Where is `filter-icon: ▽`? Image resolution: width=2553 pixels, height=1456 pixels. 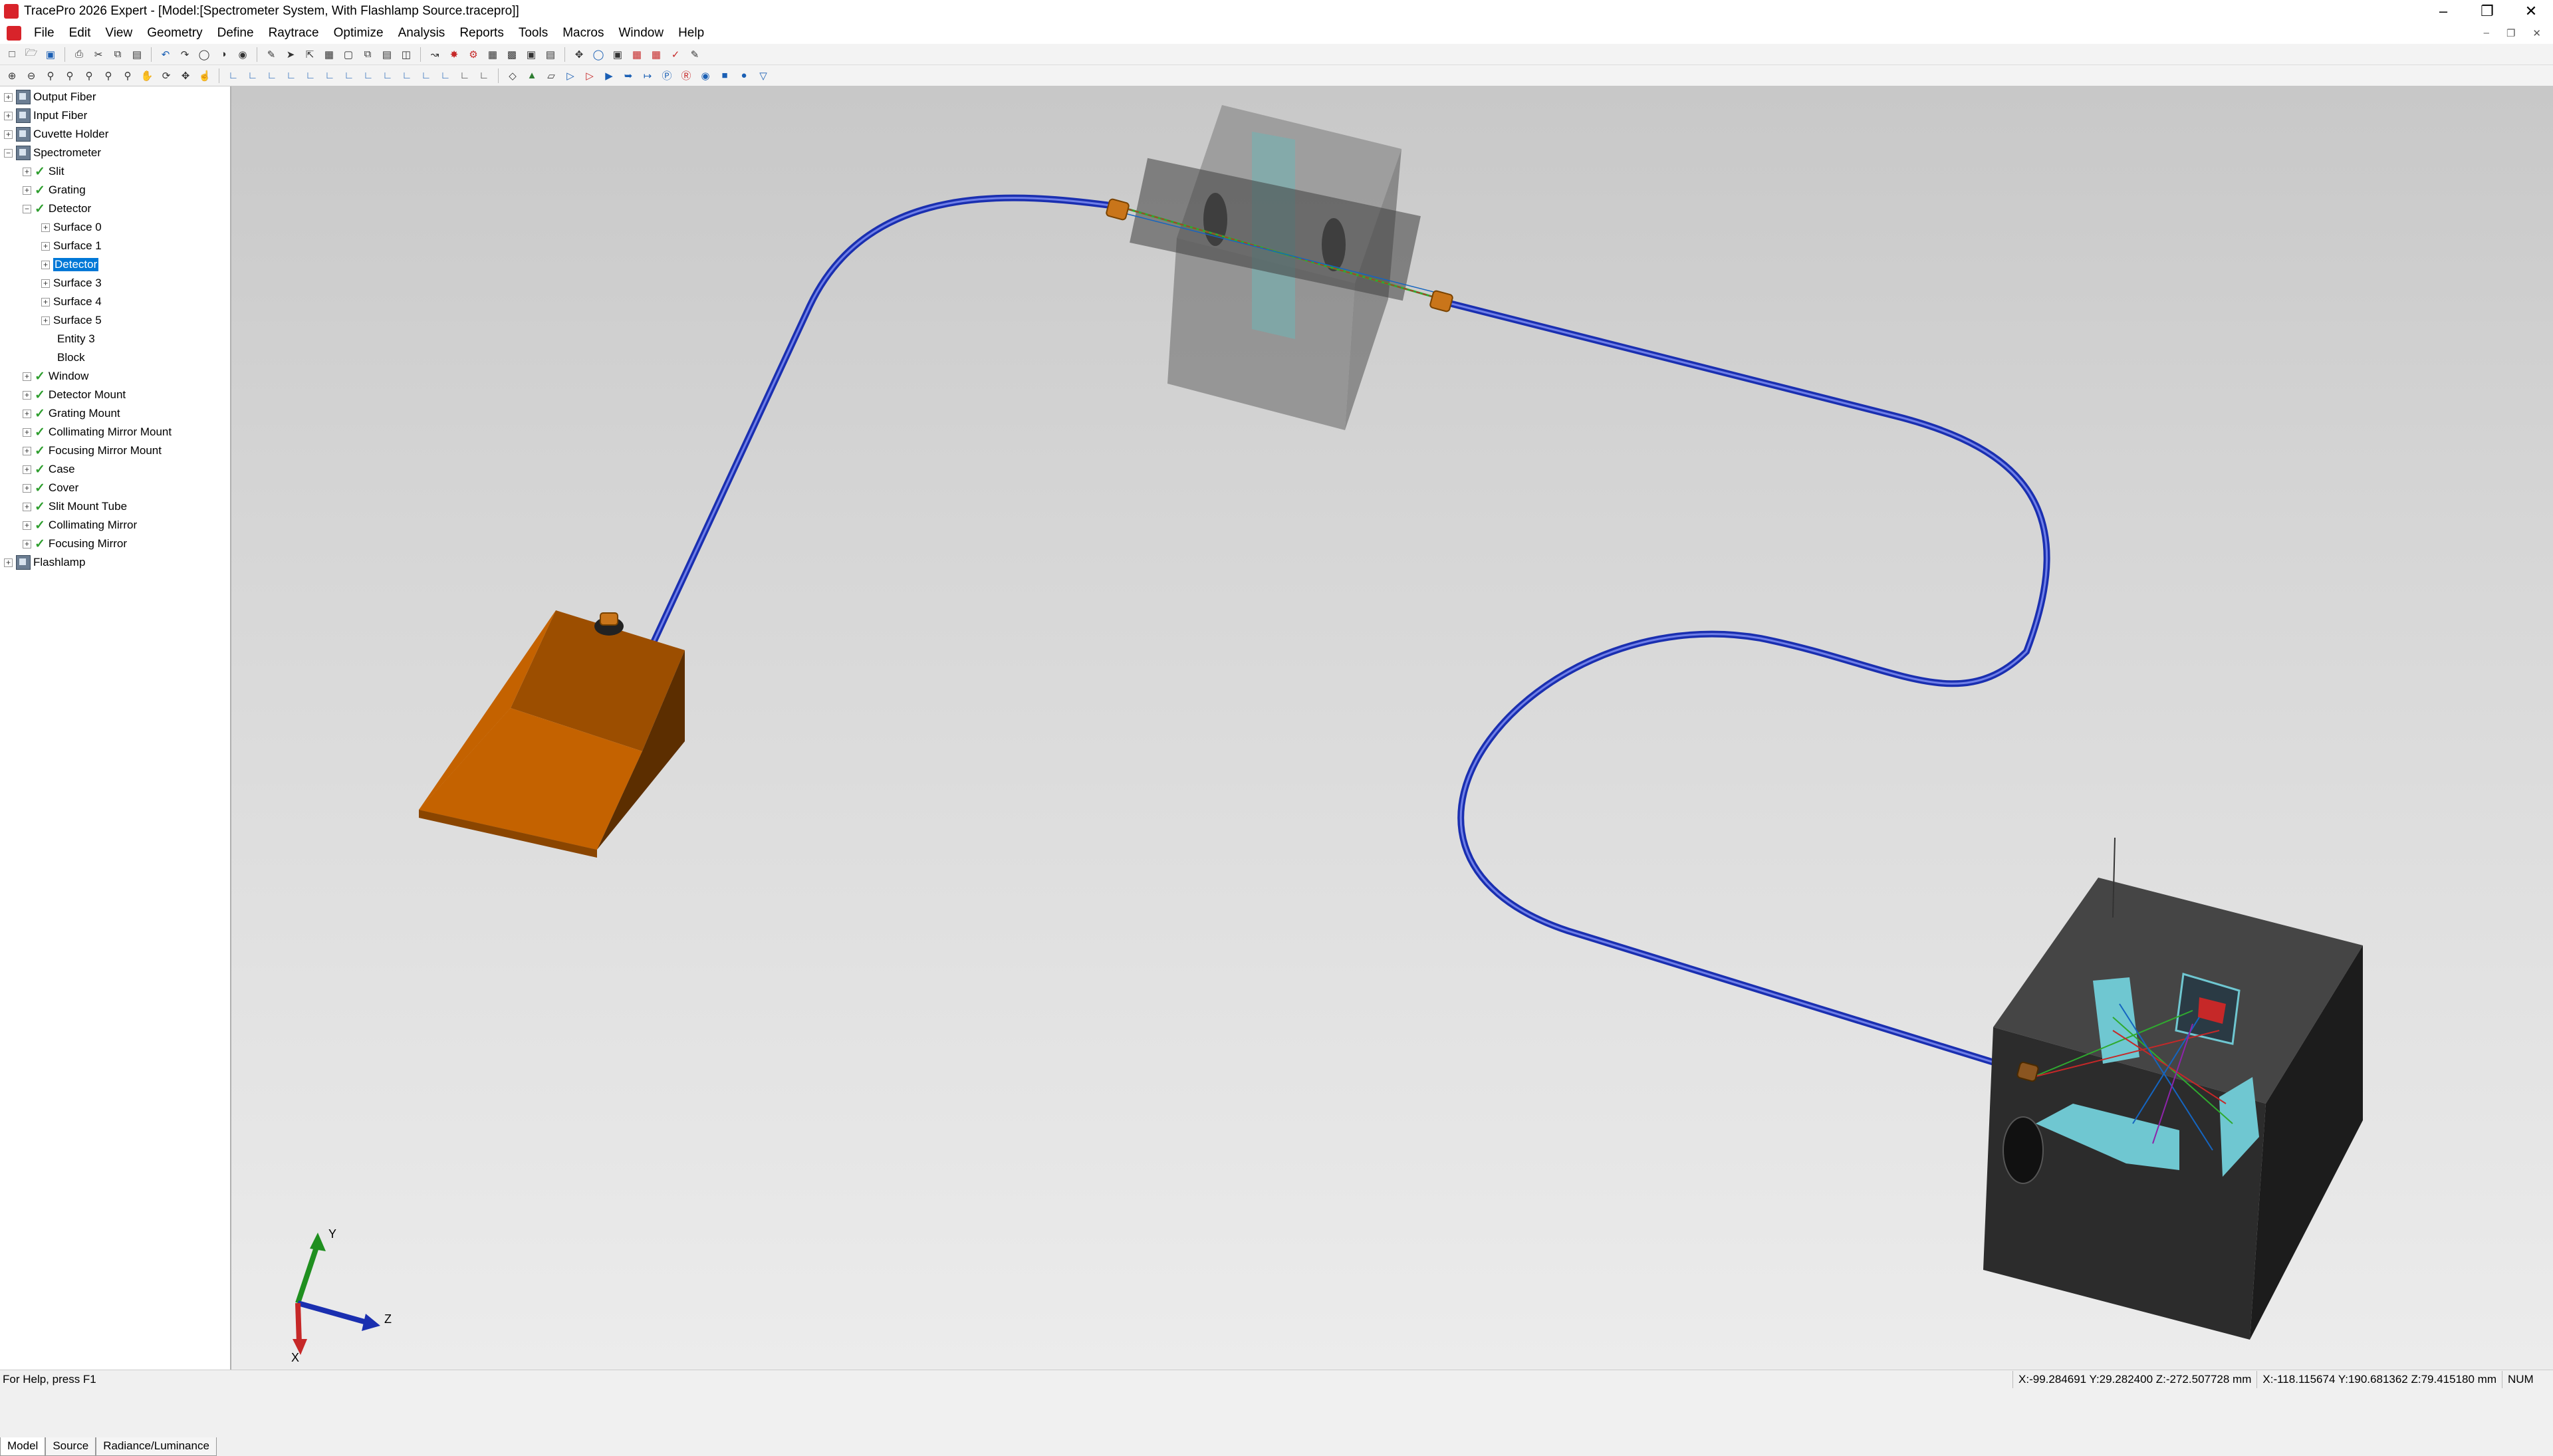 filter-icon: ▽ is located at coordinates (763, 76).